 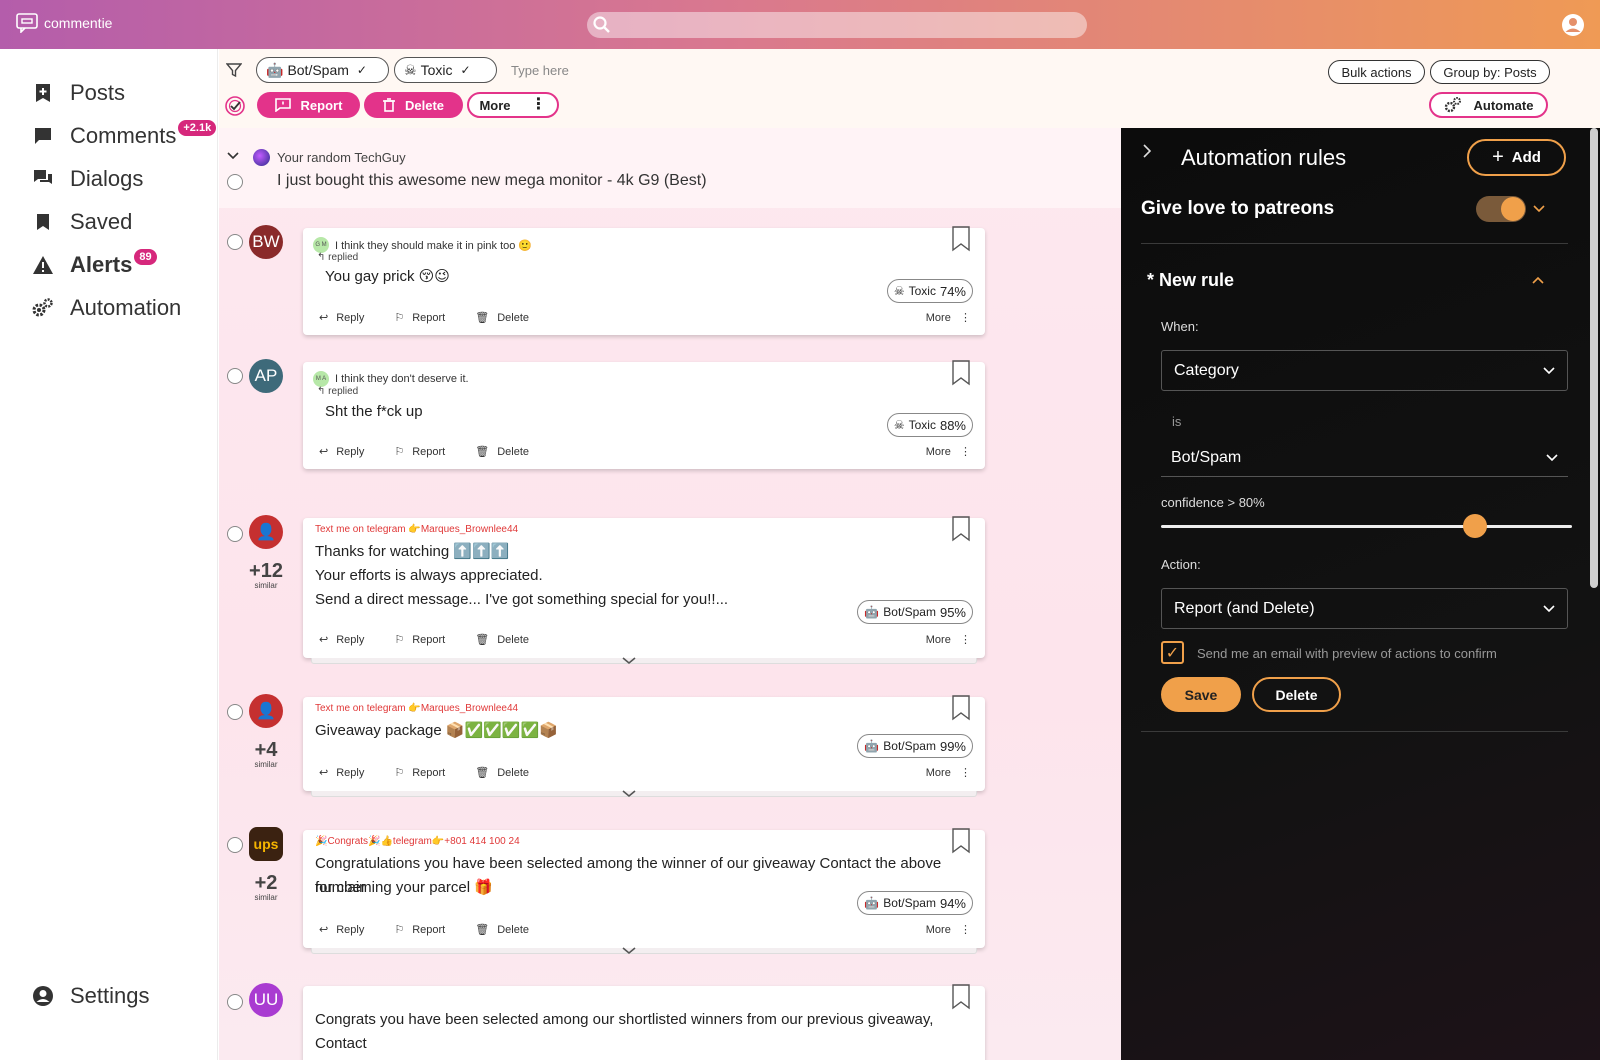 What do you see at coordinates (1177, 421) in the screenshot?
I see `is-label: is` at bounding box center [1177, 421].